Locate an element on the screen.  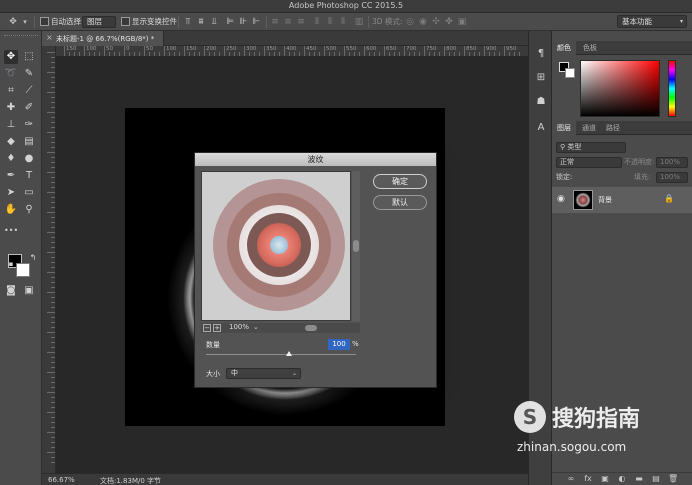
history-brush-tool-icon: ✑ is located at coordinates (29, 125).